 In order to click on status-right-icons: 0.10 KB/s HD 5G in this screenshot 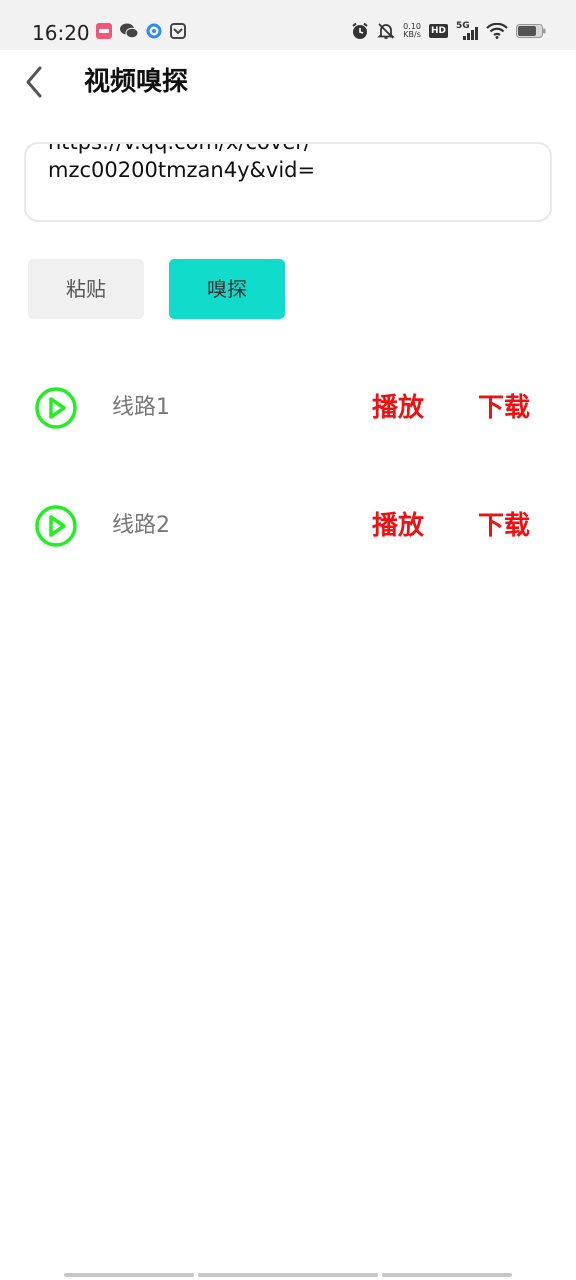, I will do `click(448, 31)`.